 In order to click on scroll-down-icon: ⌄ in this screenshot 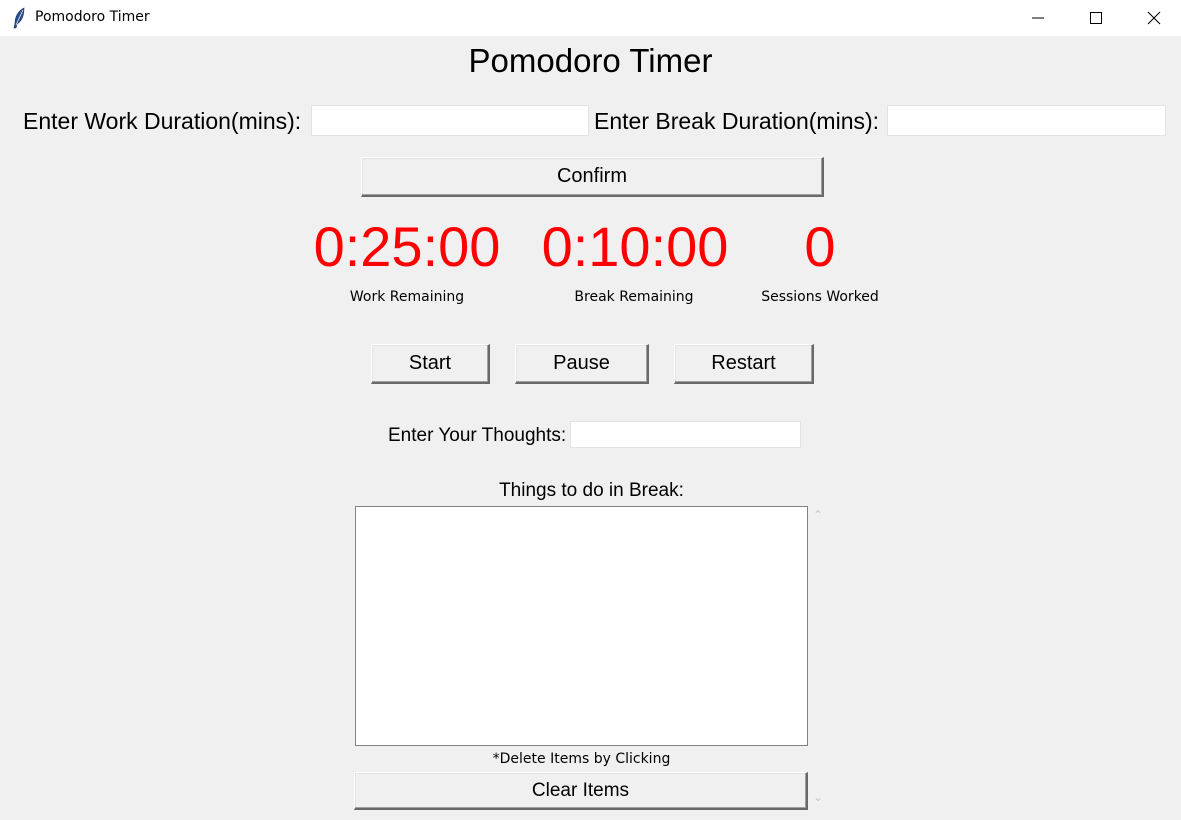, I will do `click(818, 797)`.